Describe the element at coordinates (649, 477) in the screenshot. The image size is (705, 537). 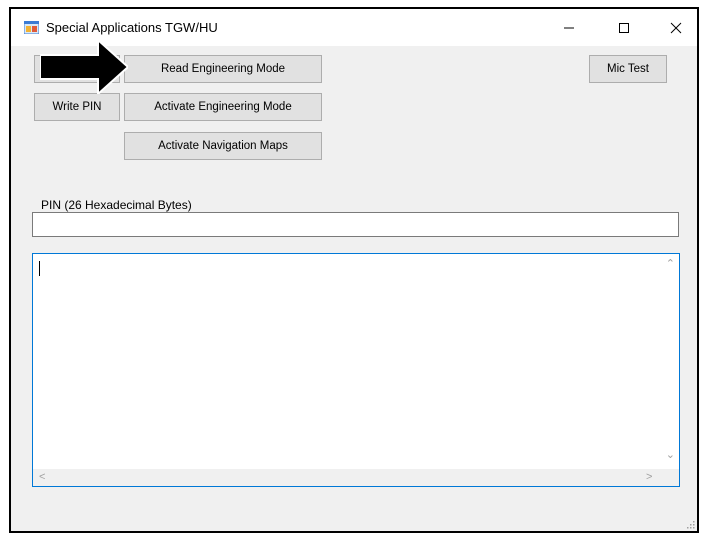
I see `scroll-right-icon: >` at that location.